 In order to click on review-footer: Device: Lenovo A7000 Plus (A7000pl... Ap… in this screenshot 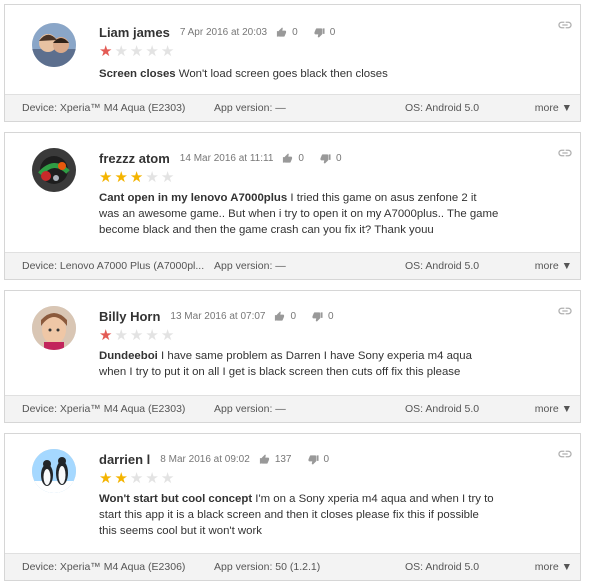, I will do `click(292, 265)`.